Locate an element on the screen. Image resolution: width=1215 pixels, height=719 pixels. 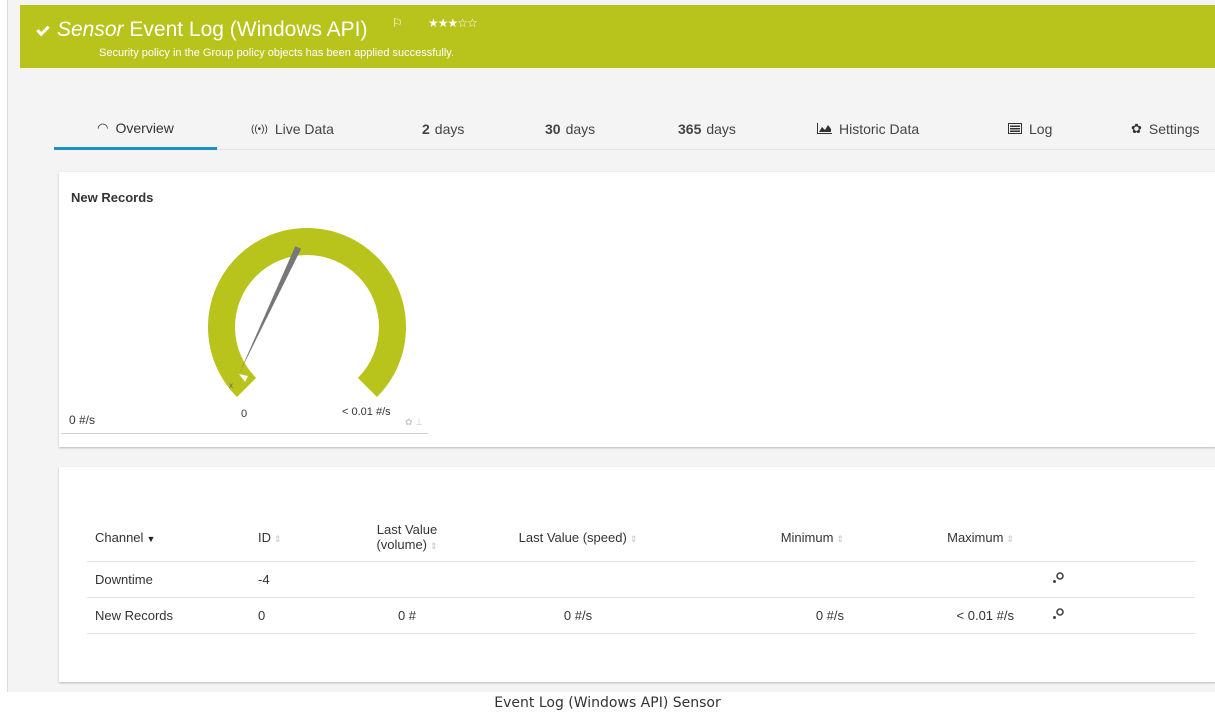
flag-icon: ⚐ is located at coordinates (397, 23).